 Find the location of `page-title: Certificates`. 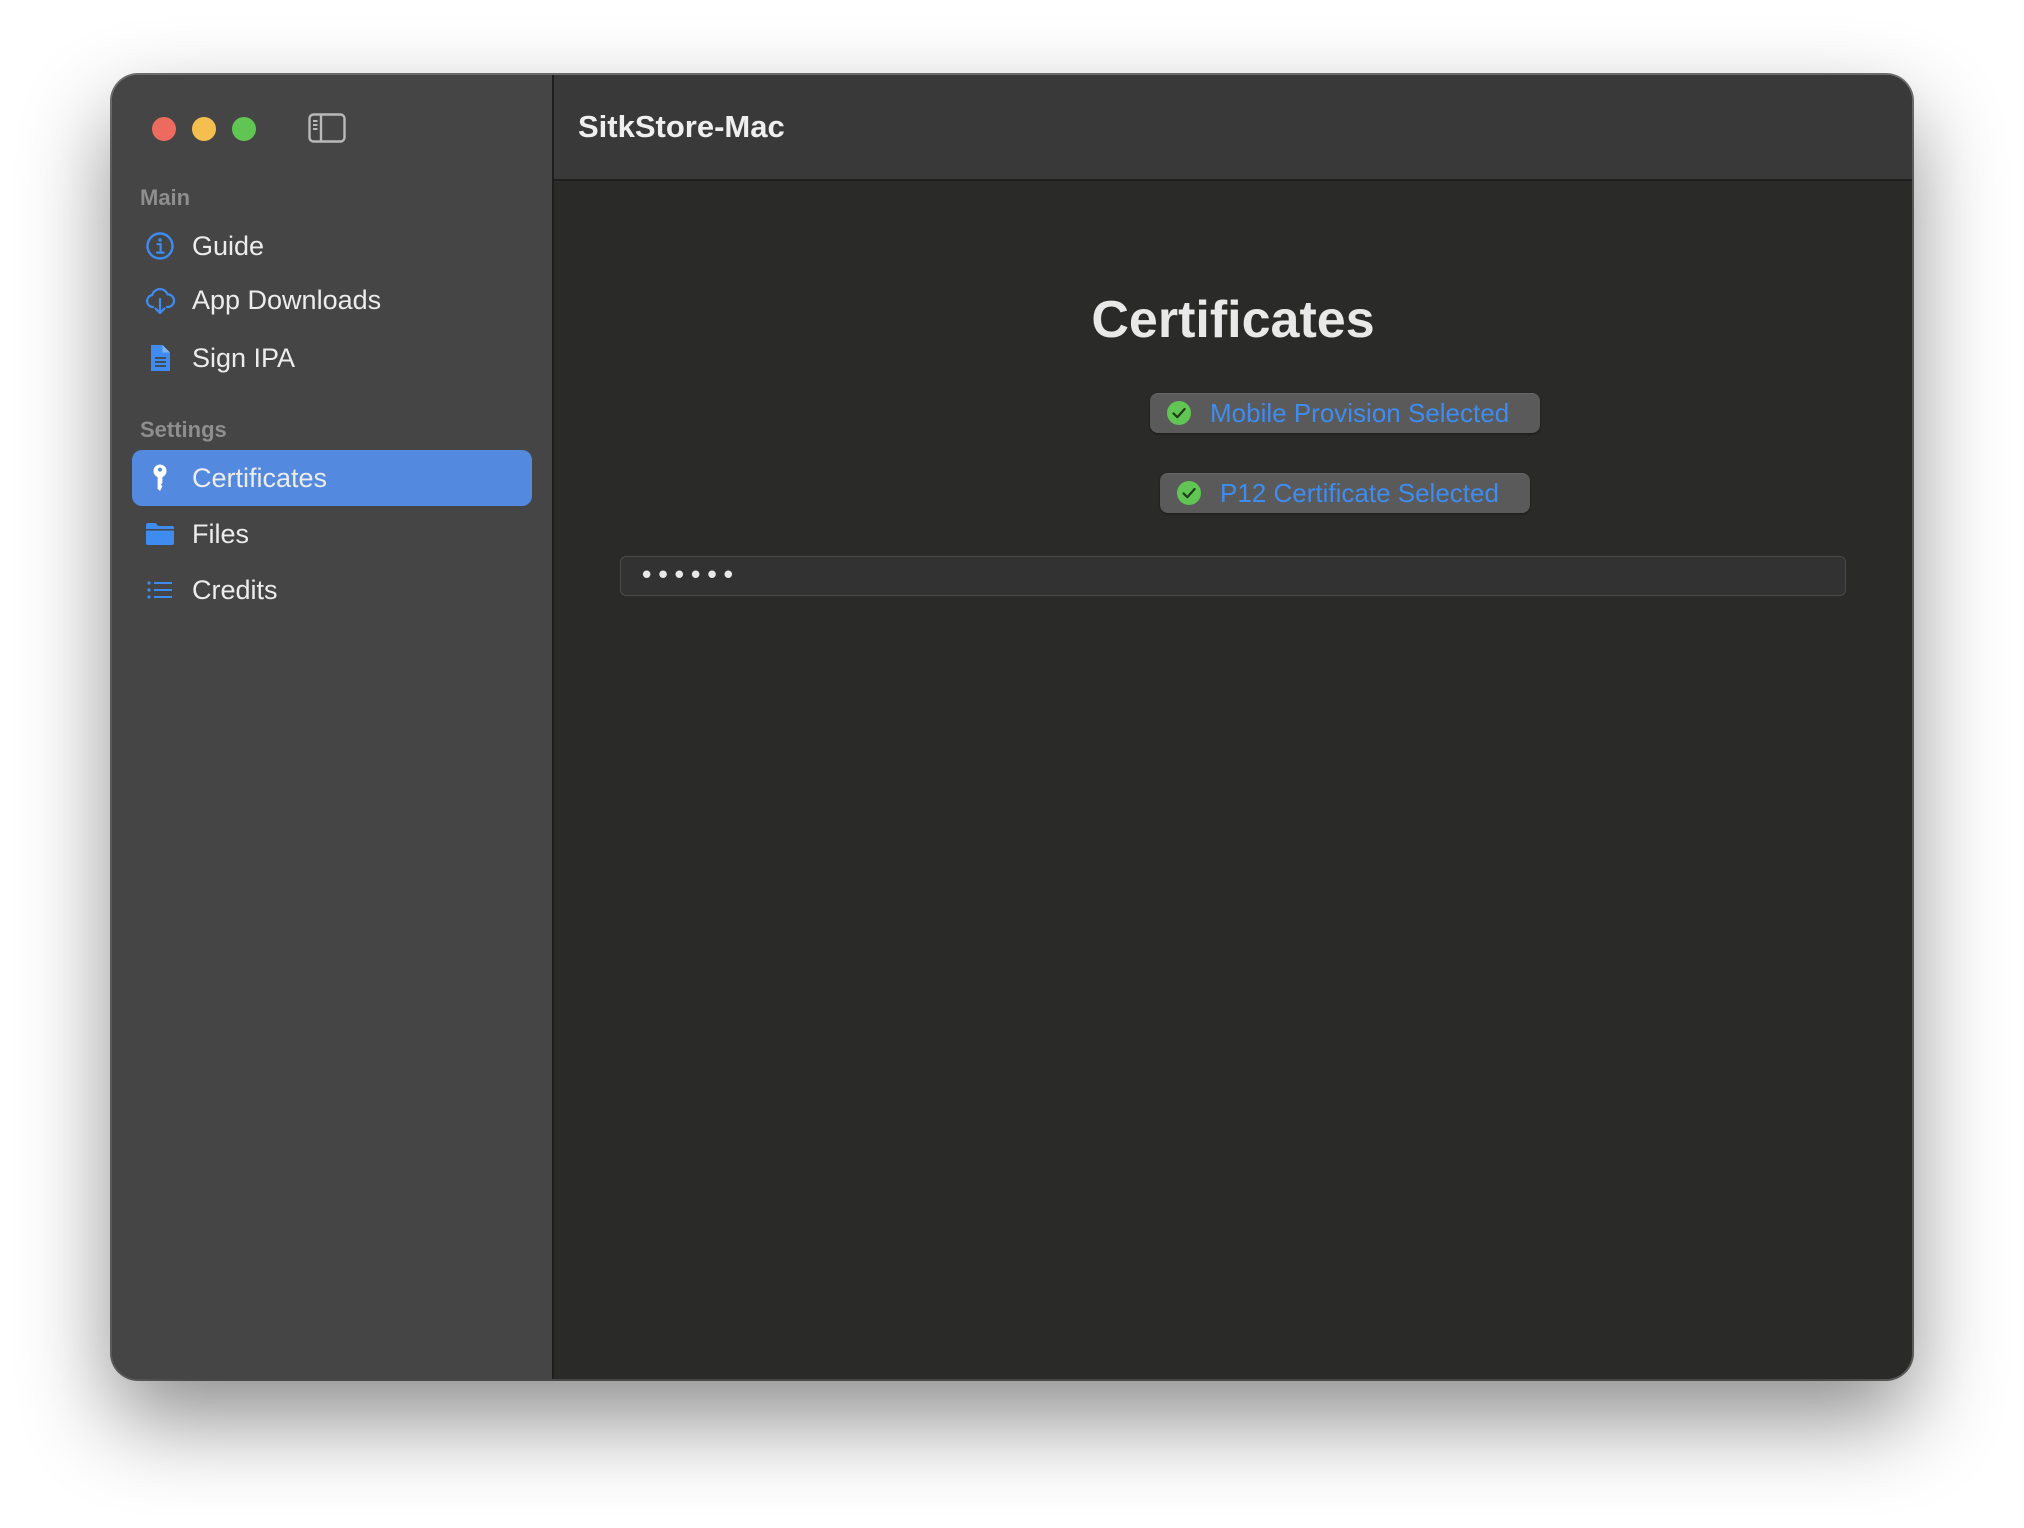

page-title: Certificates is located at coordinates (1233, 320).